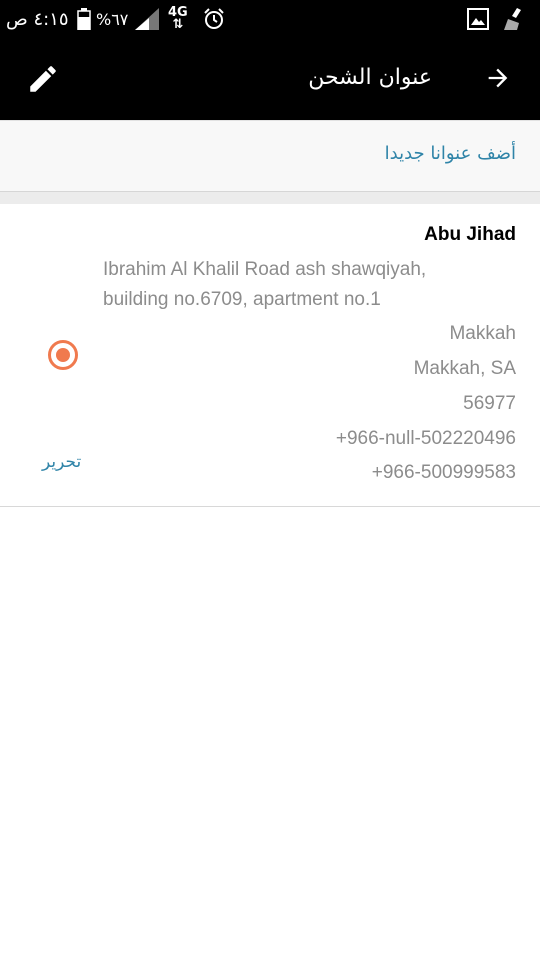 The width and height of the screenshot is (540, 960). I want to click on address-region: Makkah, SA, so click(464, 368).